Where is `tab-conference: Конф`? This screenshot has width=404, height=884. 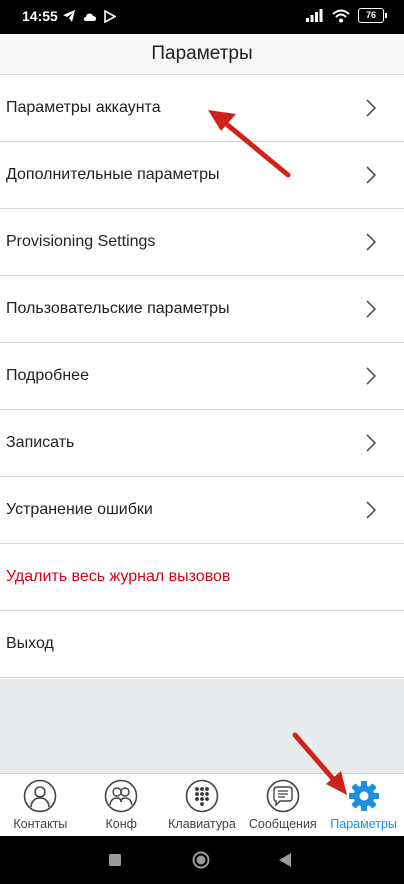 tab-conference: Конф is located at coordinates (121, 805).